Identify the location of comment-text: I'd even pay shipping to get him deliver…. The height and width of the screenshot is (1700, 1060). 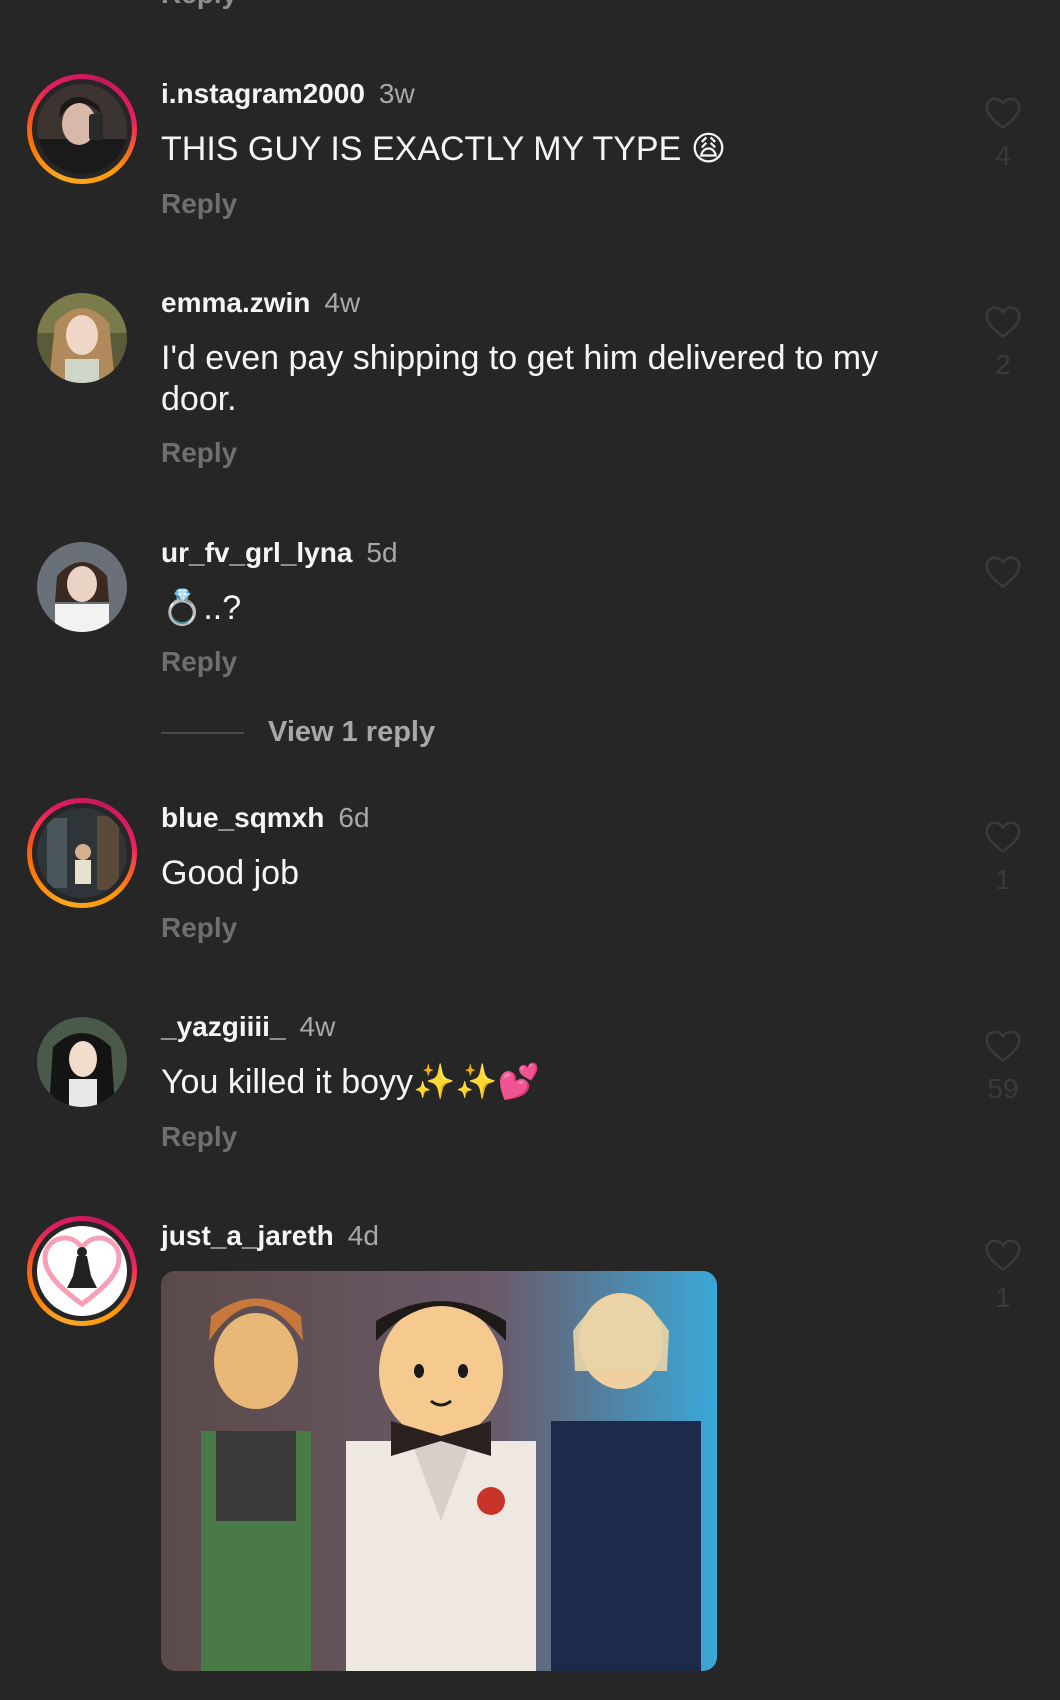
(520, 378).